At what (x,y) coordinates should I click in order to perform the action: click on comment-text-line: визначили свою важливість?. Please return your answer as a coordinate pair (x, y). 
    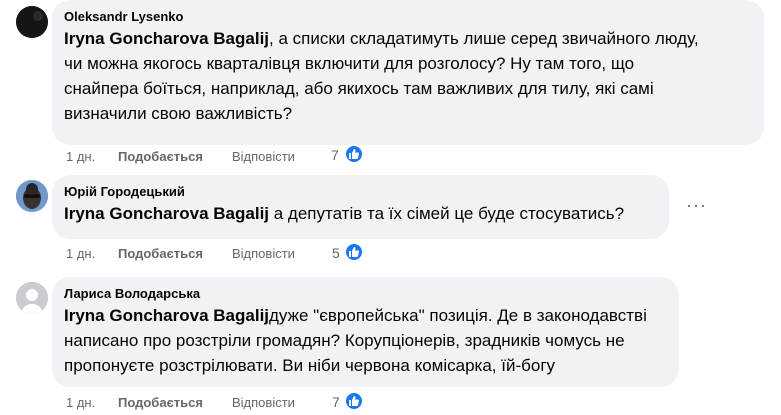
    Looking at the image, I should click on (178, 113).